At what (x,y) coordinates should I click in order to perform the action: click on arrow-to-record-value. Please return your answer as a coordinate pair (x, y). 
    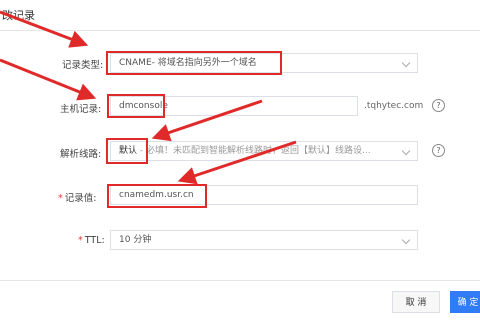
    Looking at the image, I should click on (237, 162).